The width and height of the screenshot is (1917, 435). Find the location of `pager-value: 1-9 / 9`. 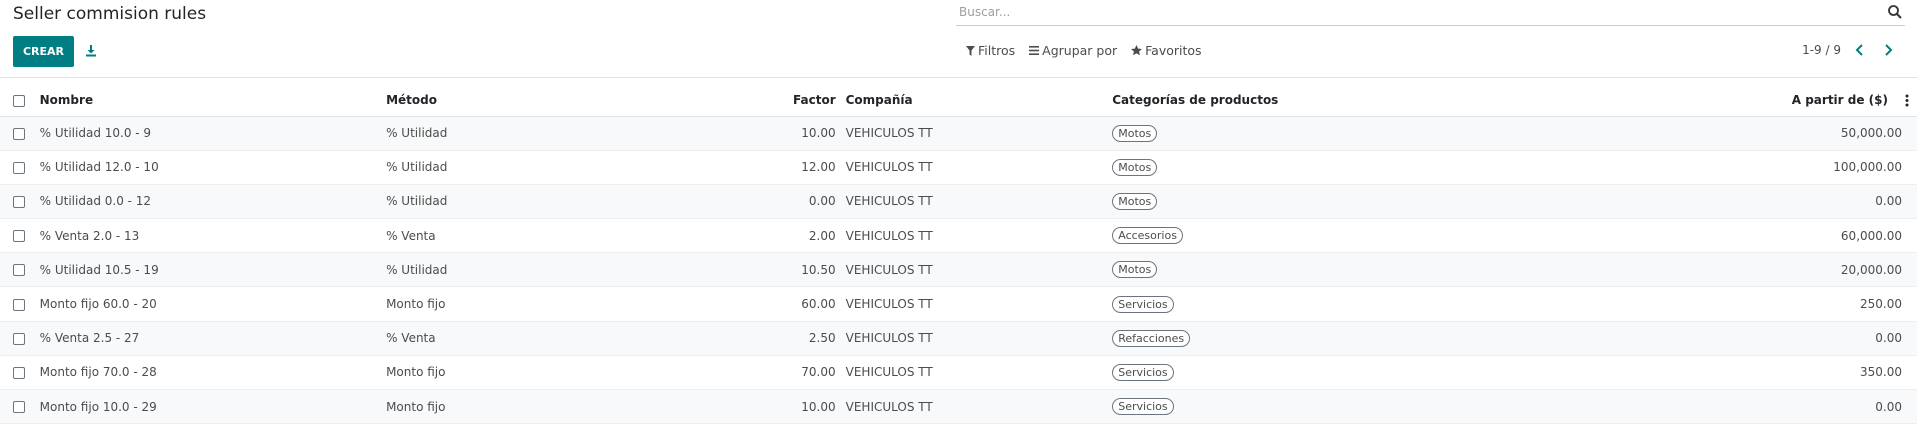

pager-value: 1-9 / 9 is located at coordinates (1821, 50).